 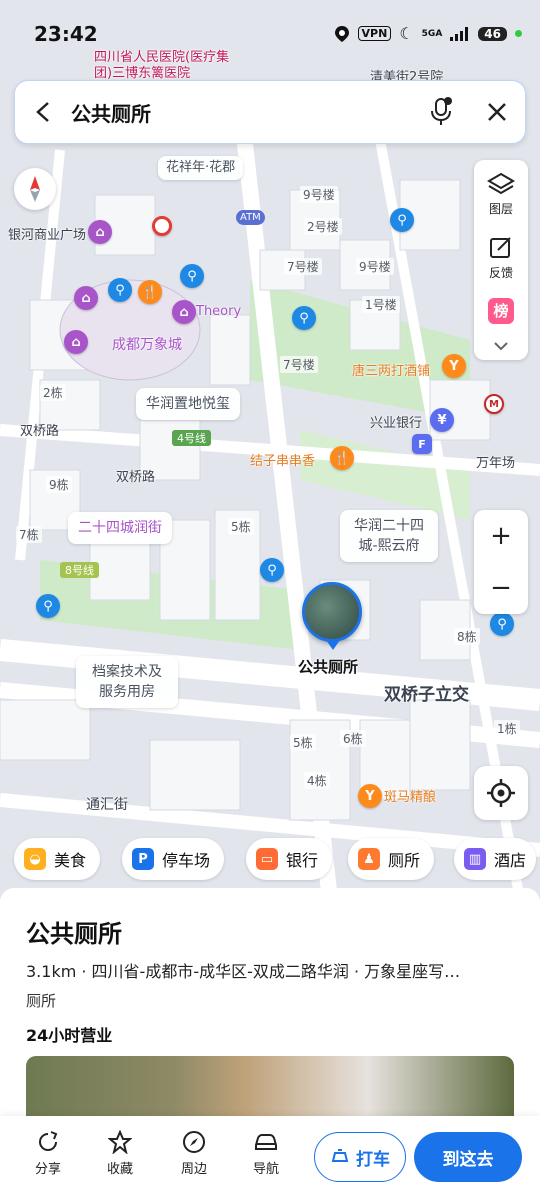 I want to click on navigate-label: 导航, so click(x=265, y=1169).